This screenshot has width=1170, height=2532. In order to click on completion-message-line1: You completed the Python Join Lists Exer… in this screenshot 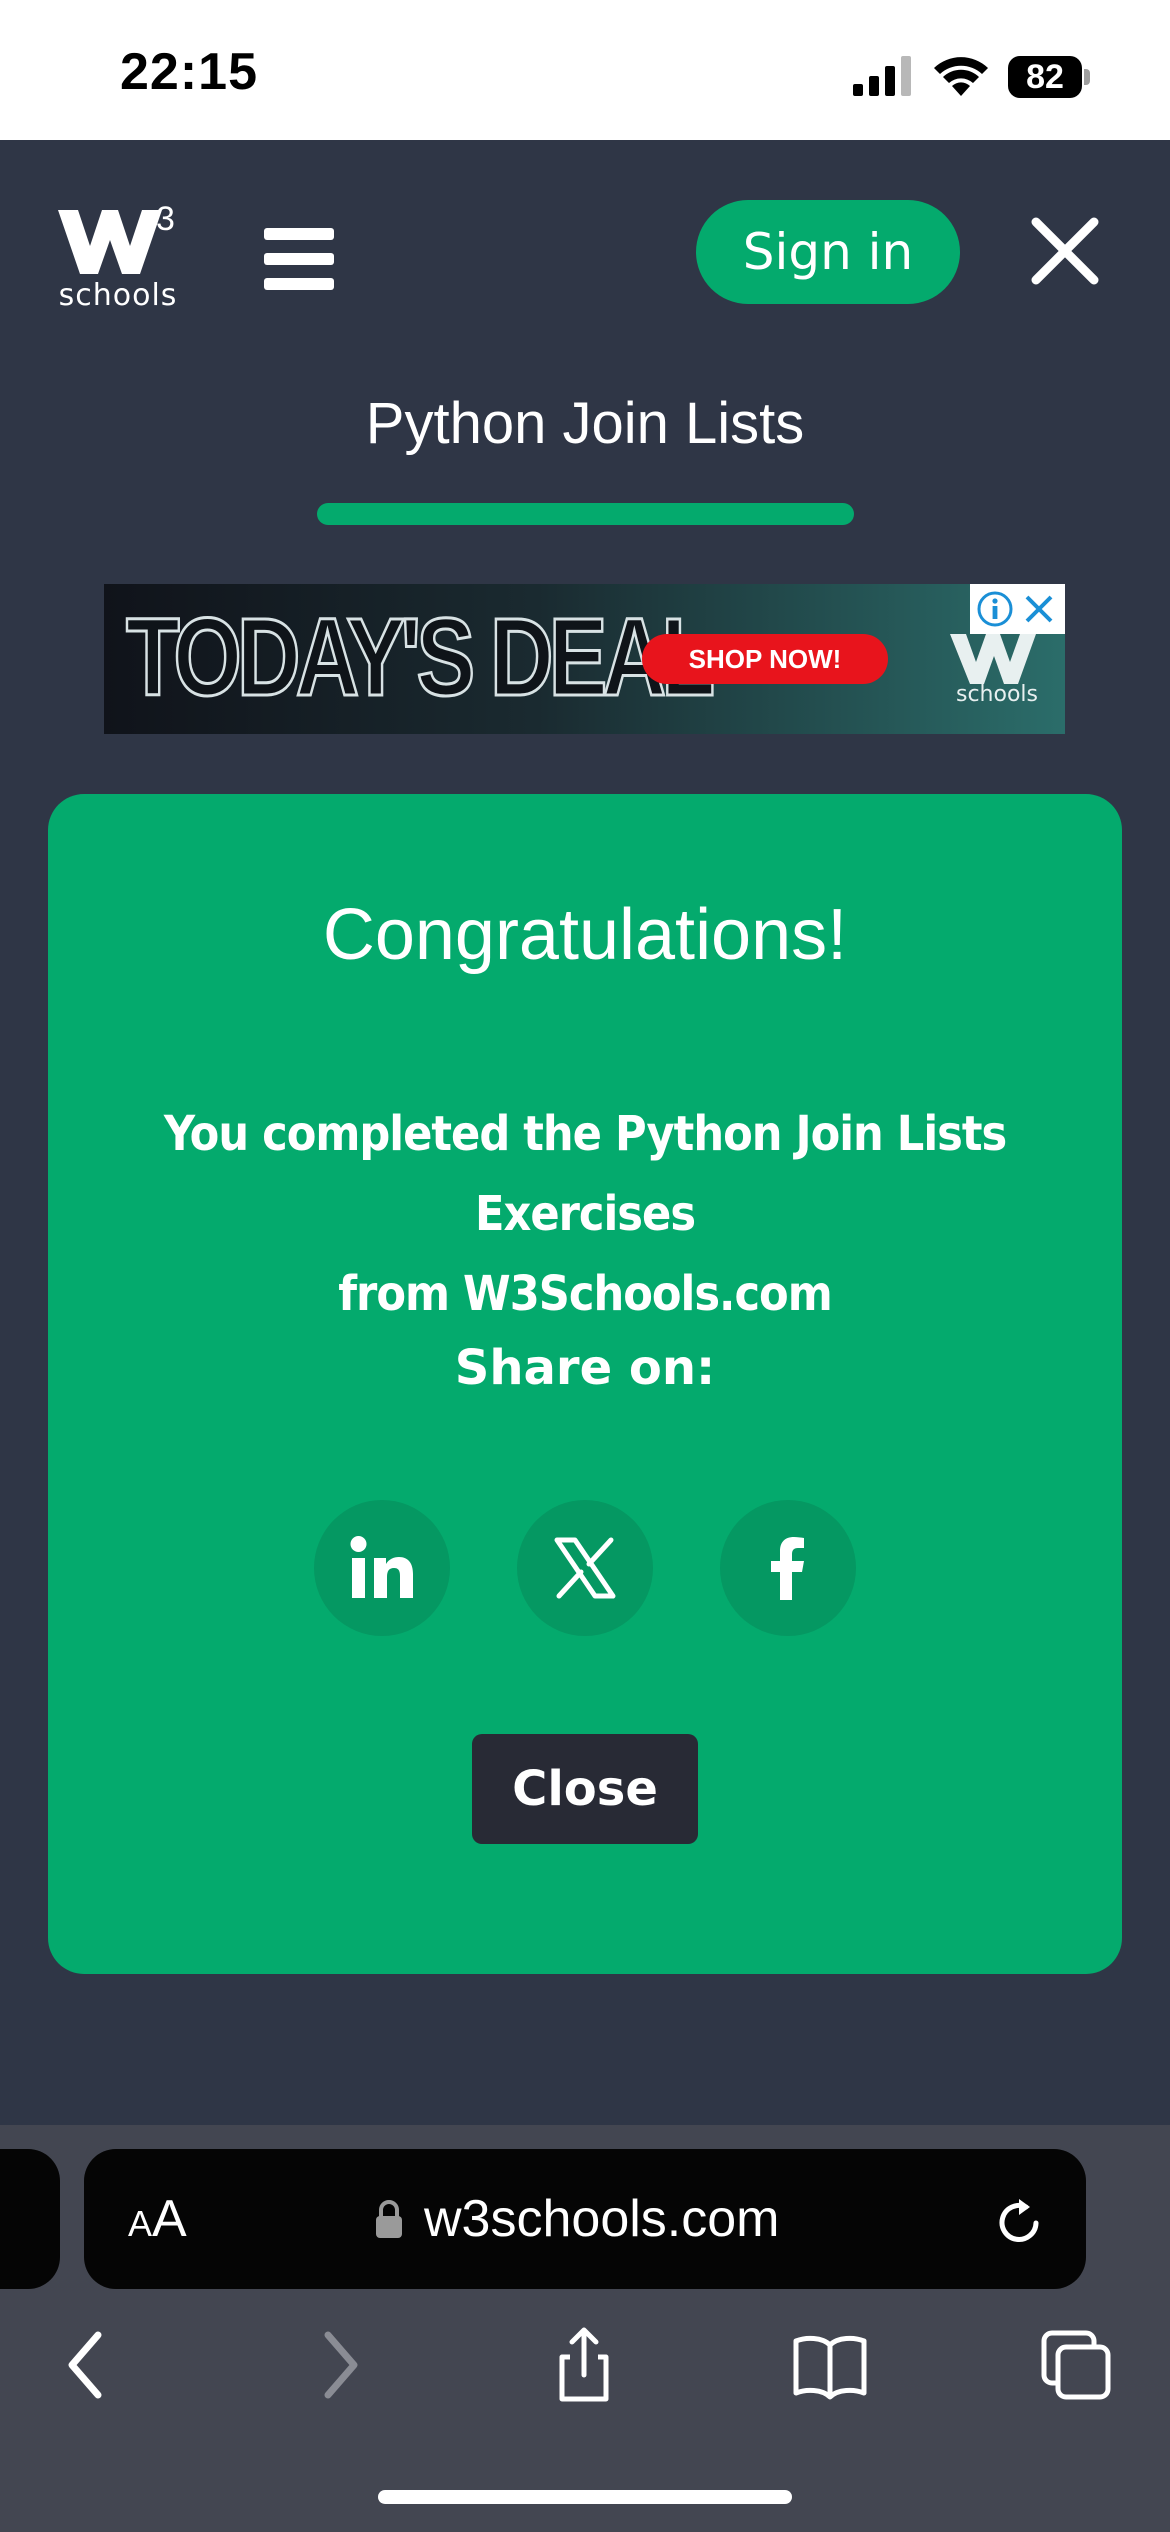, I will do `click(585, 1174)`.